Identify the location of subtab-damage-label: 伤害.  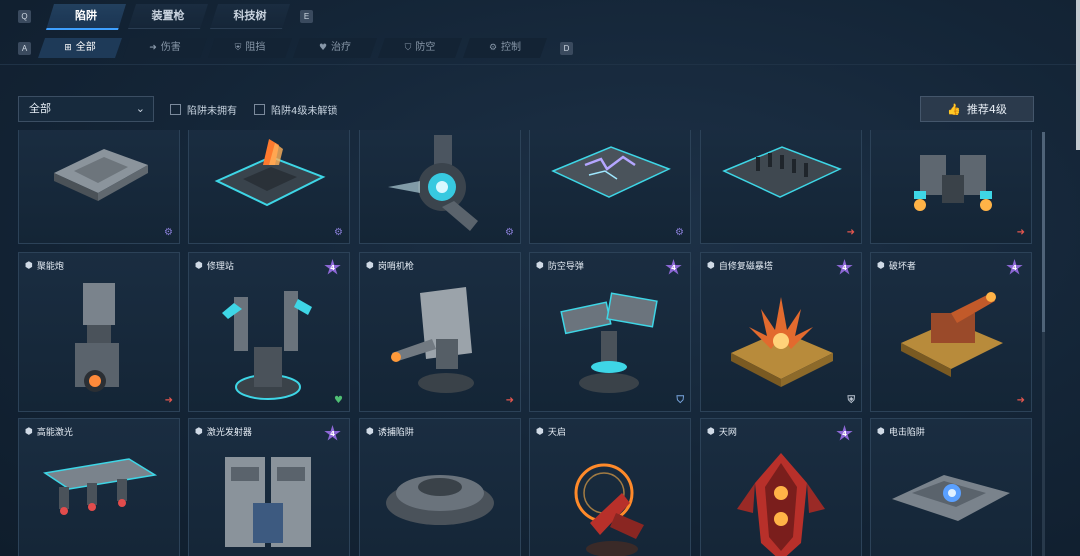
(170, 47).